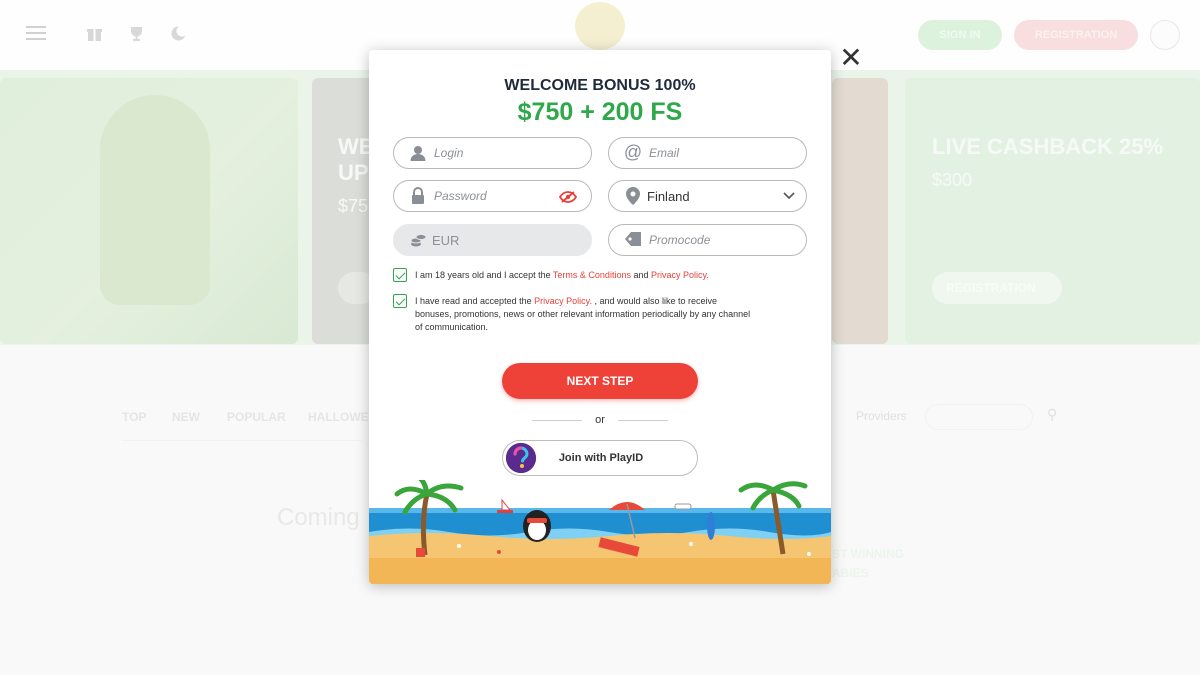  What do you see at coordinates (418, 240) in the screenshot?
I see `coins-icon` at bounding box center [418, 240].